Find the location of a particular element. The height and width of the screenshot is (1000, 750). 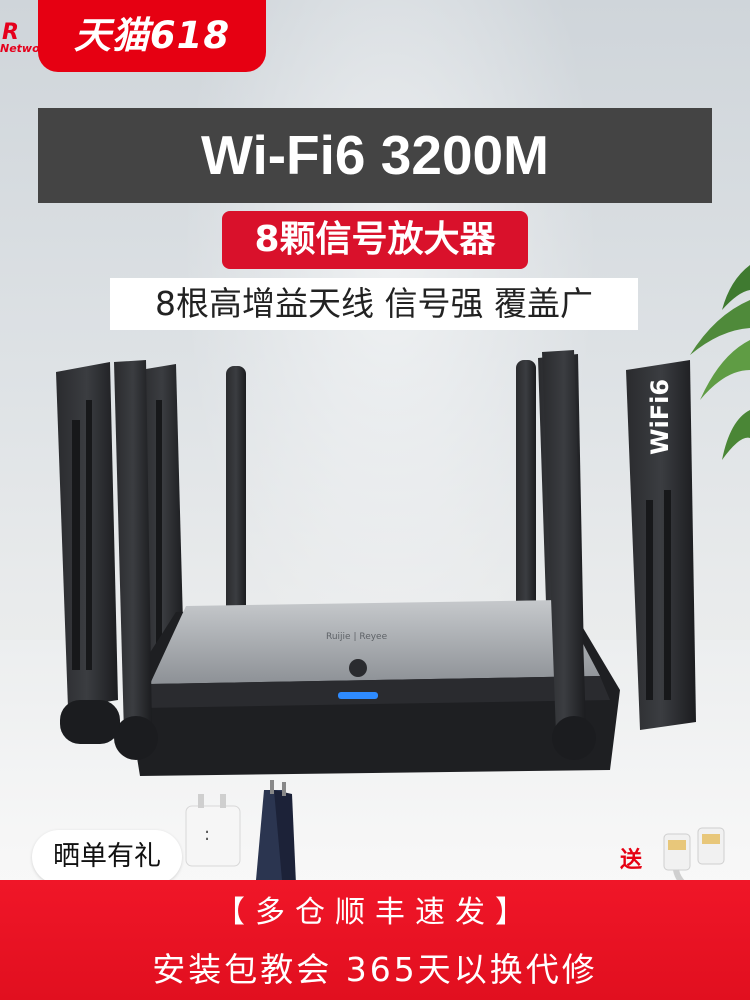

headline-title: Wi-Fi6 3200M is located at coordinates (375, 155).